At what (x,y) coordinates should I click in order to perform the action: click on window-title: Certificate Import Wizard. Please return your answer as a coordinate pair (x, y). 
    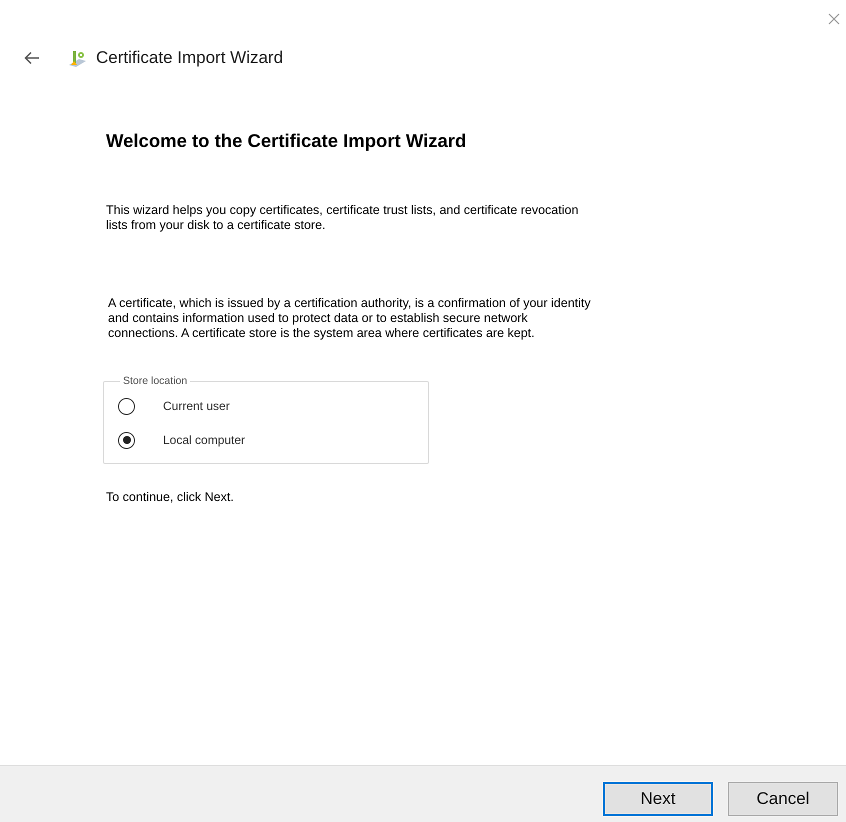
    Looking at the image, I should click on (190, 58).